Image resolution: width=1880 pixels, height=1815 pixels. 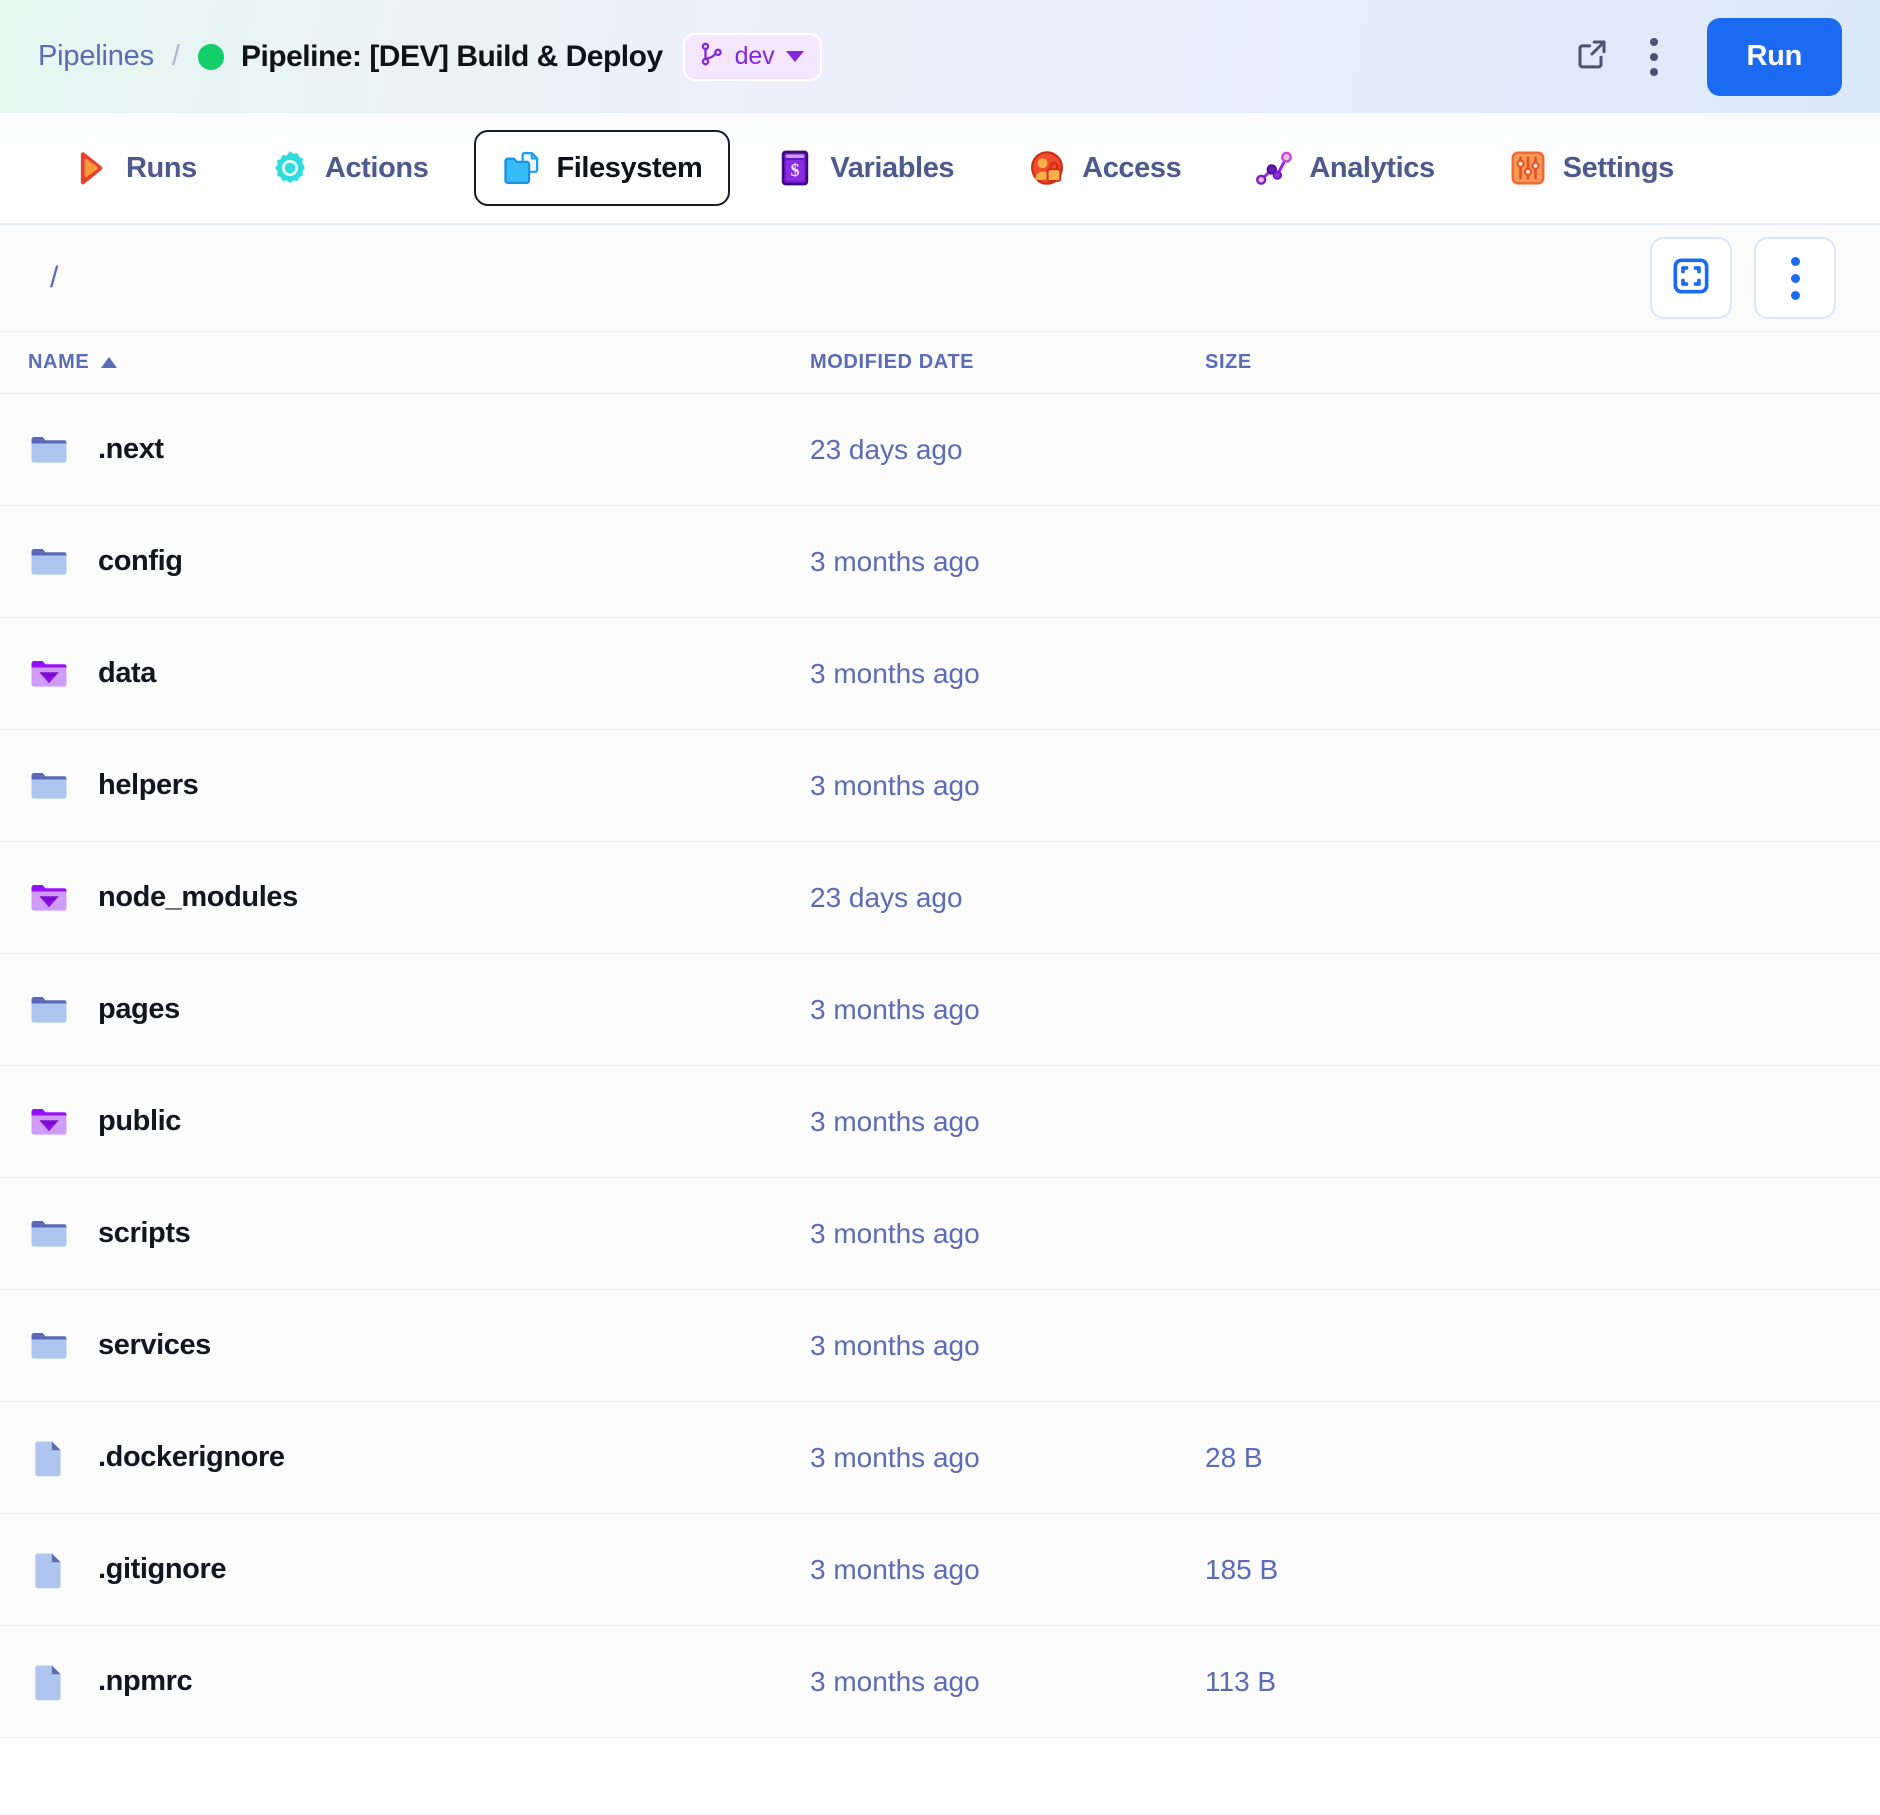 I want to click on user-lock-icon, so click(x=1047, y=168).